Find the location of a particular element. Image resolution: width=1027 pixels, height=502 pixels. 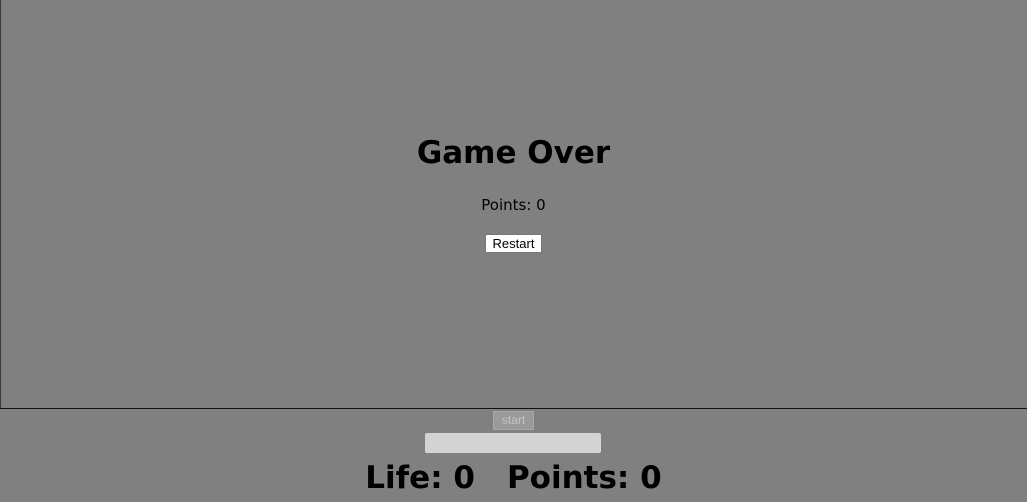

status-hud: Life: 0 Points: 0 is located at coordinates (513, 478).